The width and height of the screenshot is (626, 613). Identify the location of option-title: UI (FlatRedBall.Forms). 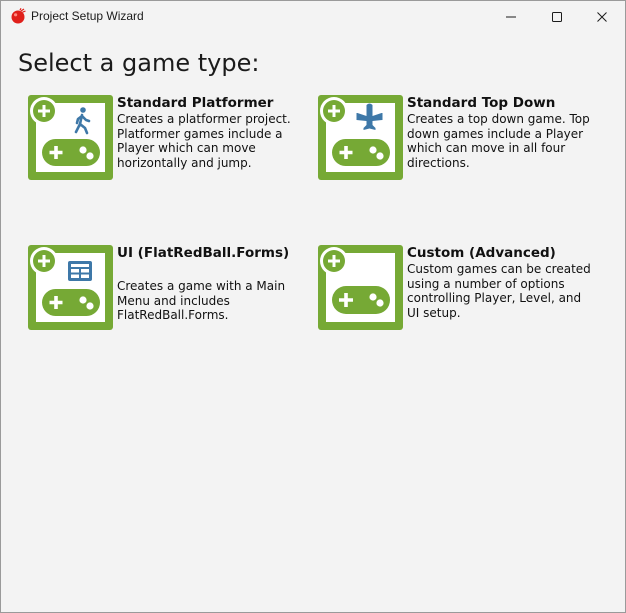
(203, 253).